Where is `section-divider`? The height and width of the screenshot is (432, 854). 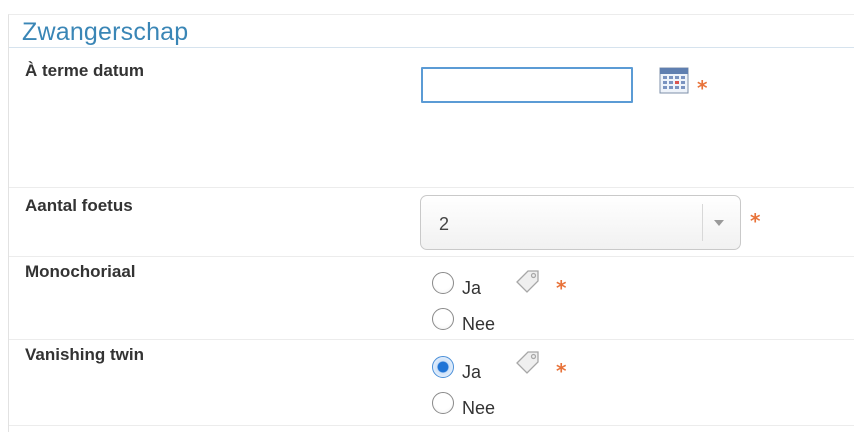
section-divider is located at coordinates (431, 47).